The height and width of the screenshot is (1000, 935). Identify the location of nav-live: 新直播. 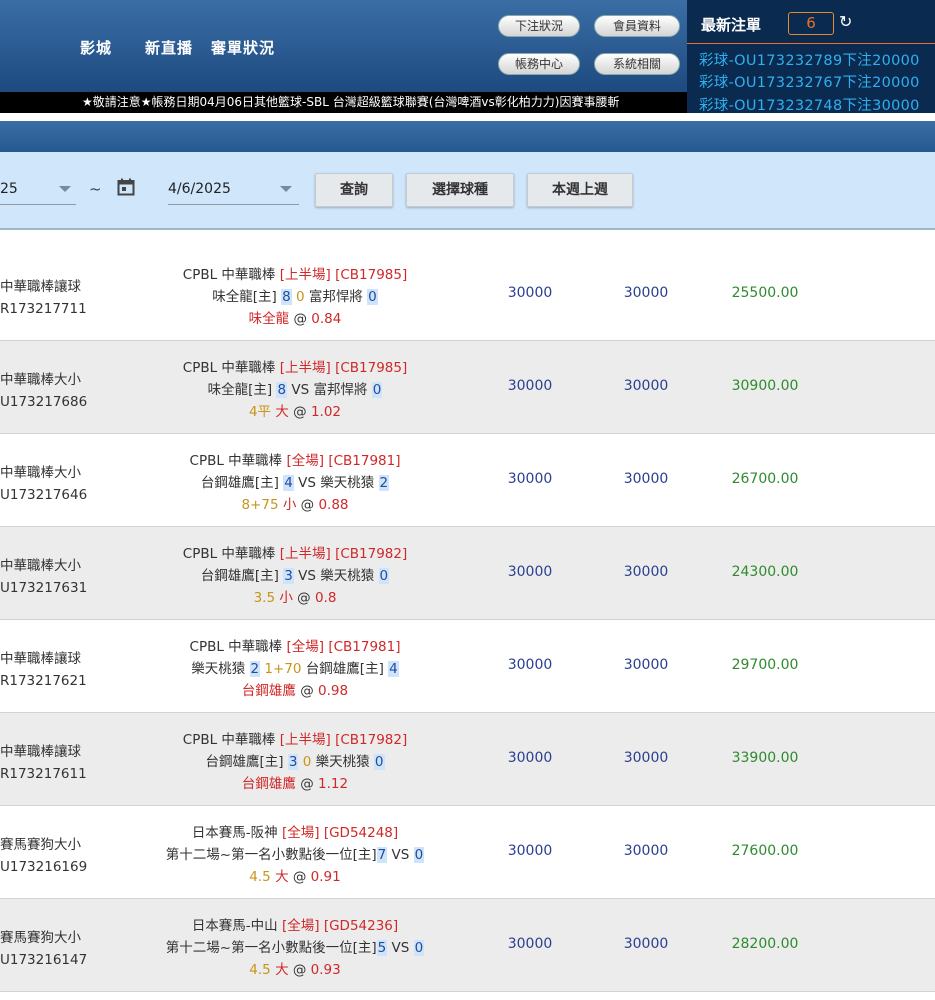
(169, 47).